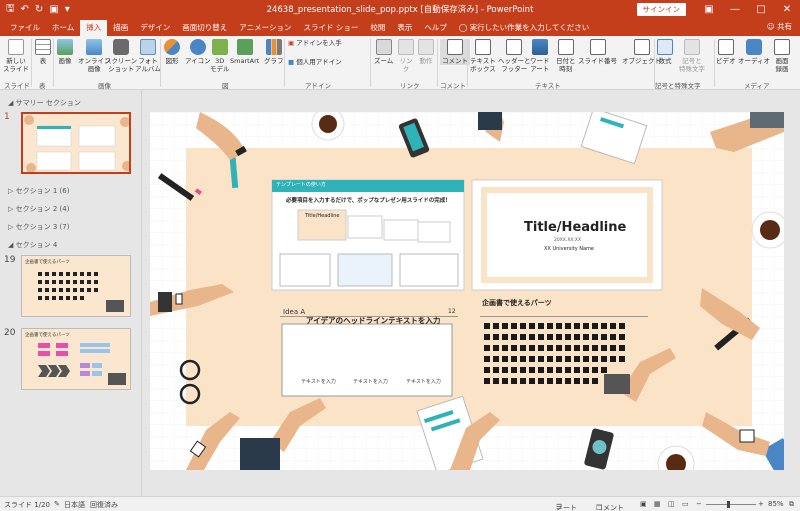 This screenshot has height=511, width=800. Describe the element at coordinates (53, 9) in the screenshot. I see `start-from-beginning-icon: ▣` at that location.